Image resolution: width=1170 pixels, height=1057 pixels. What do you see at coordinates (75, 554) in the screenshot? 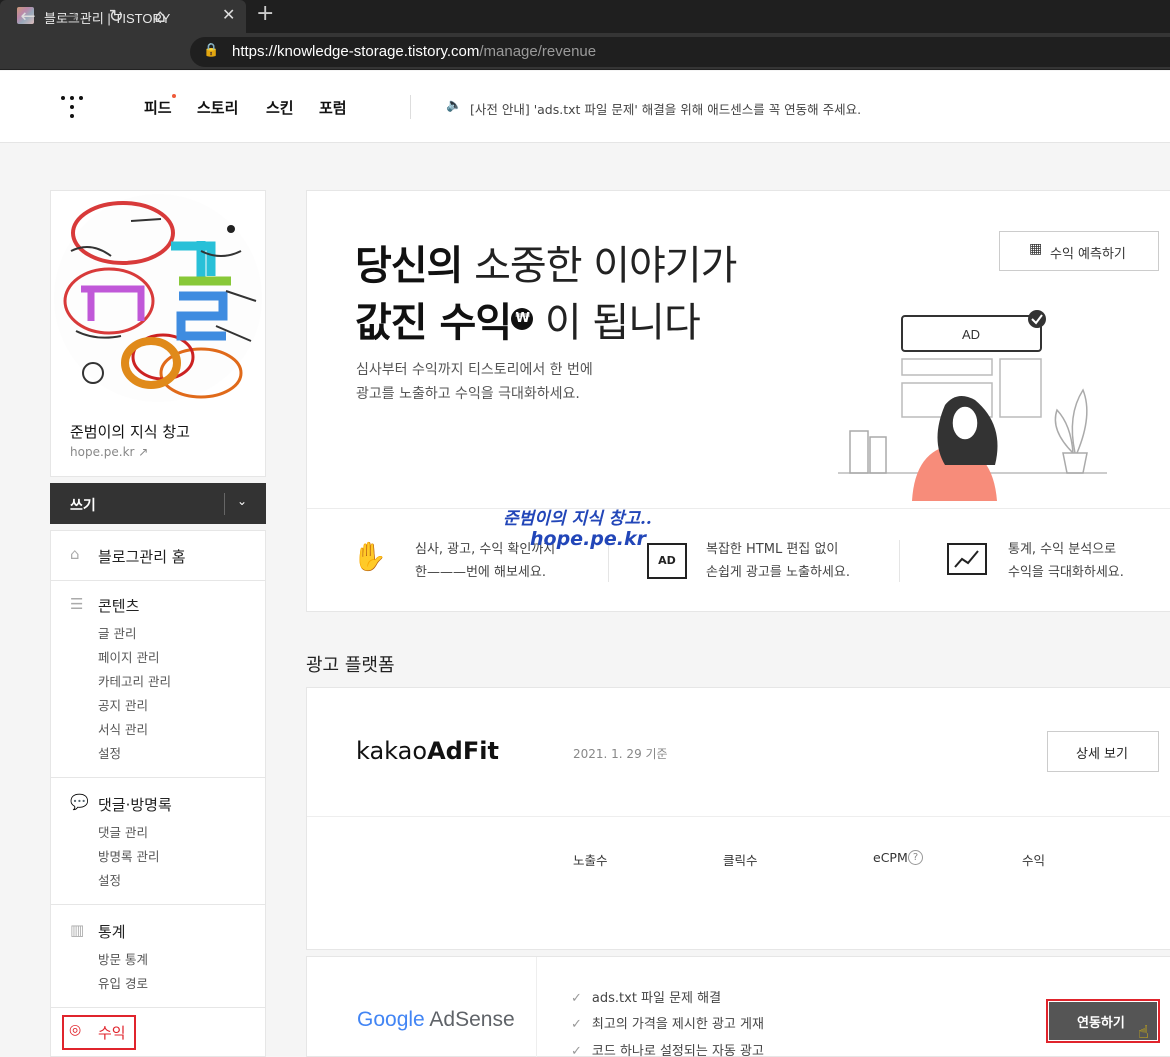
I see `home-menu-icon: ⌂` at bounding box center [75, 554].